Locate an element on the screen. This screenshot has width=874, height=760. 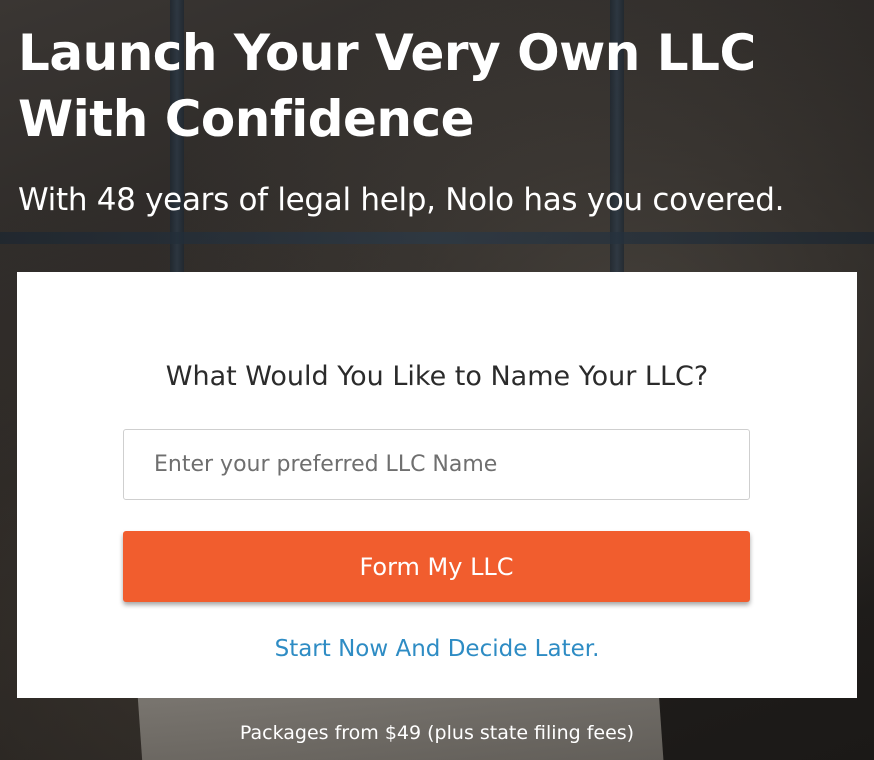
form-heading: What Would You Like to Name Your LLC? is located at coordinates (437, 376).